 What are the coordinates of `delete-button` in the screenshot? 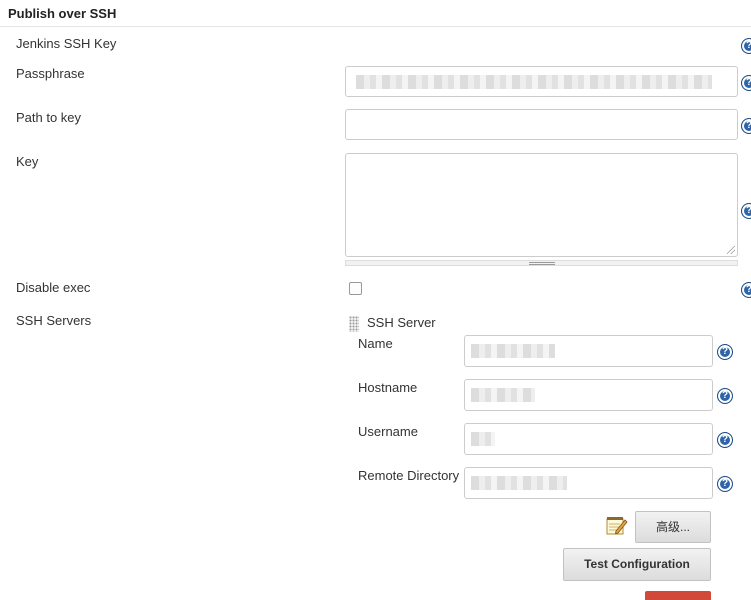 It's located at (678, 595).